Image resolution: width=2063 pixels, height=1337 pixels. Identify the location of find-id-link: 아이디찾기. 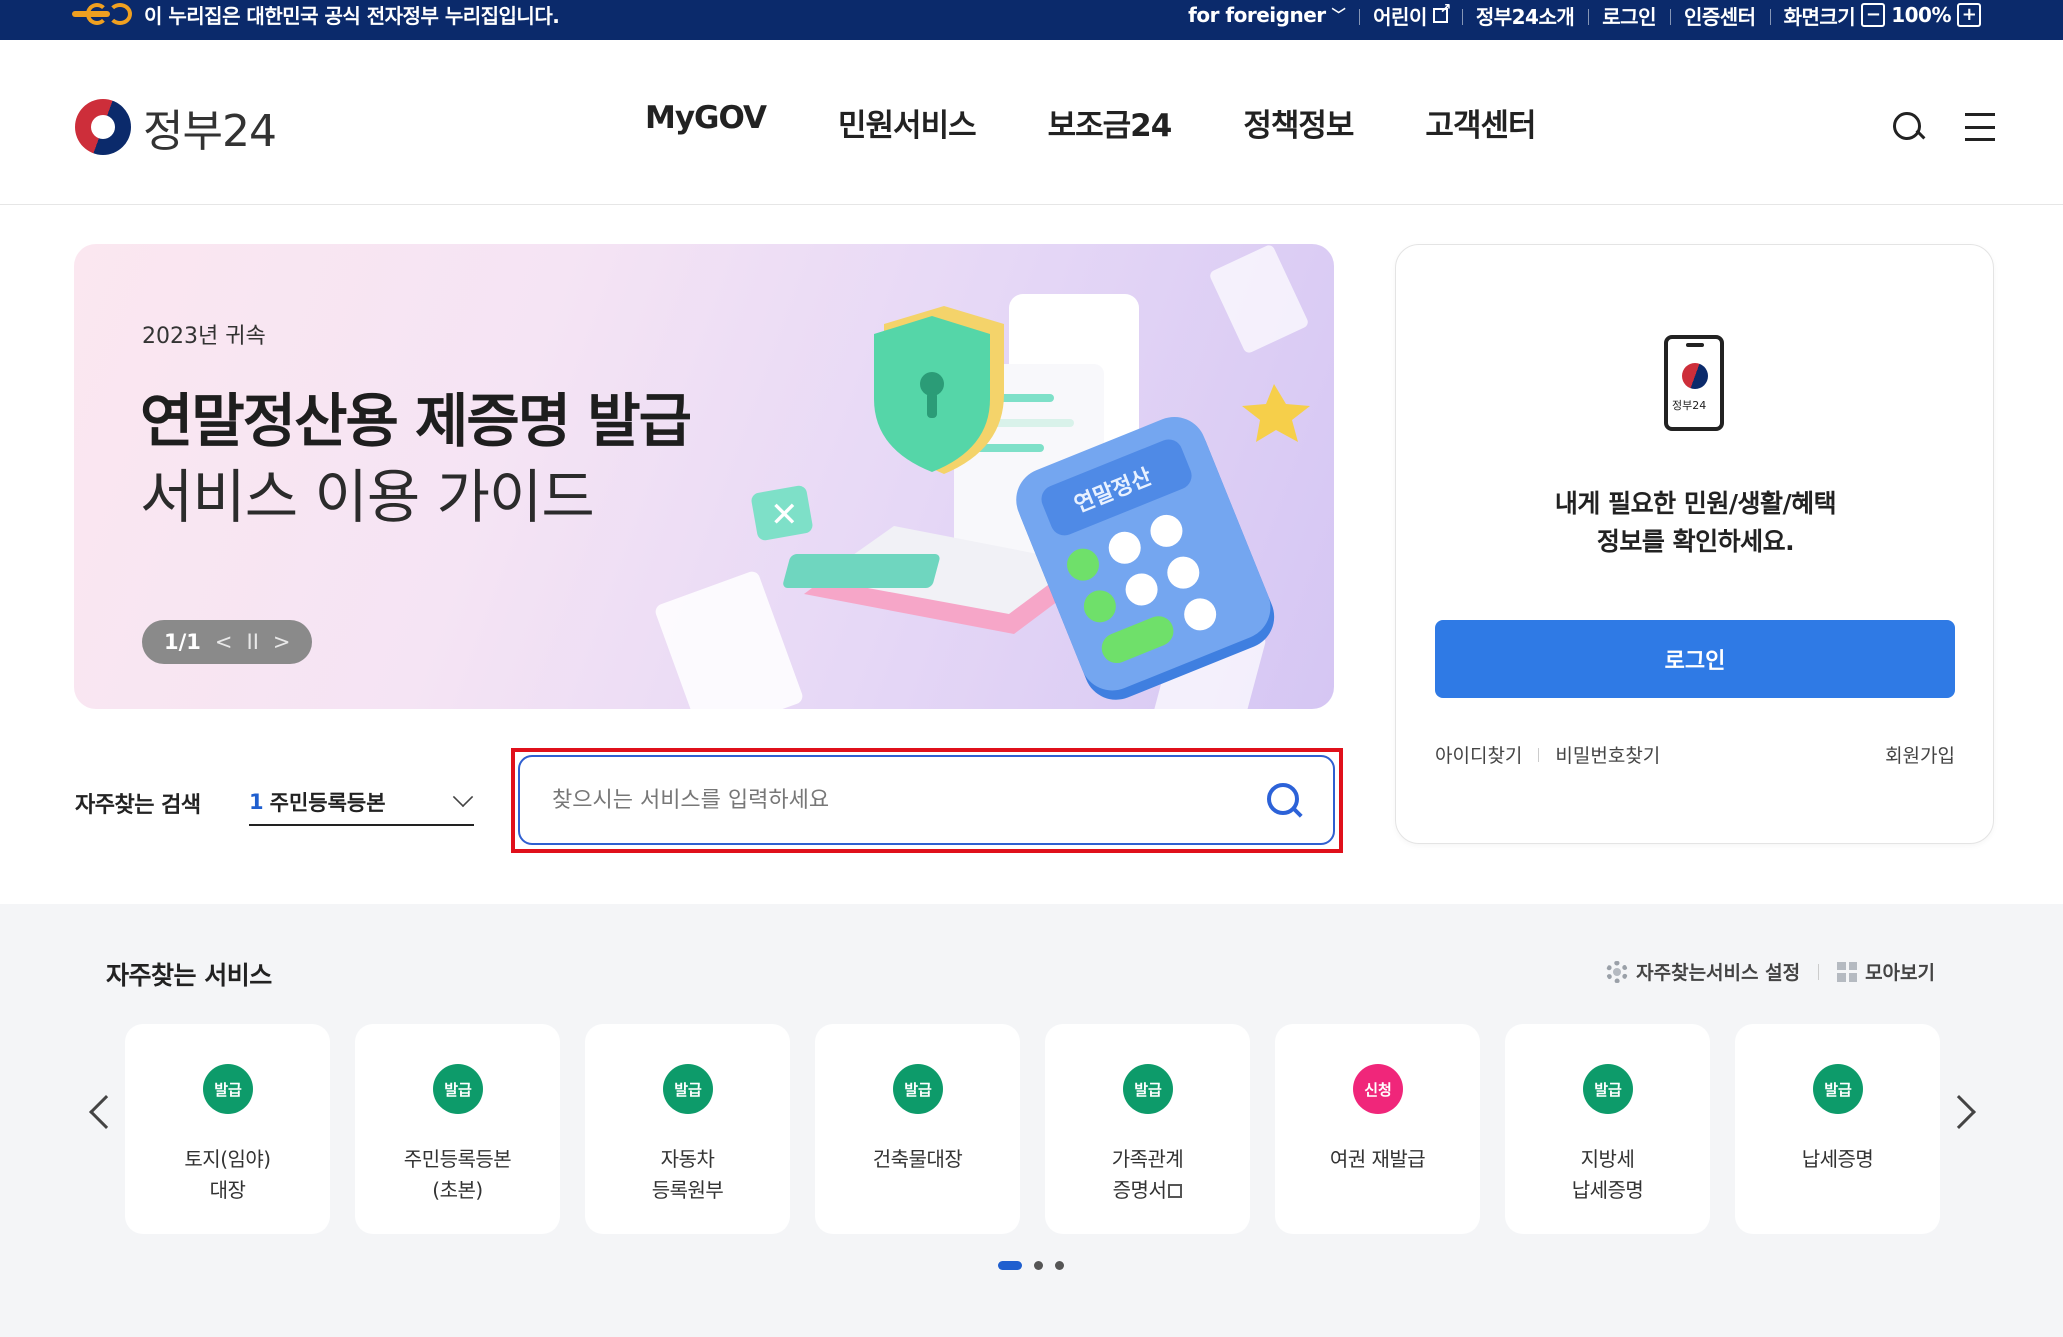
(1478, 754).